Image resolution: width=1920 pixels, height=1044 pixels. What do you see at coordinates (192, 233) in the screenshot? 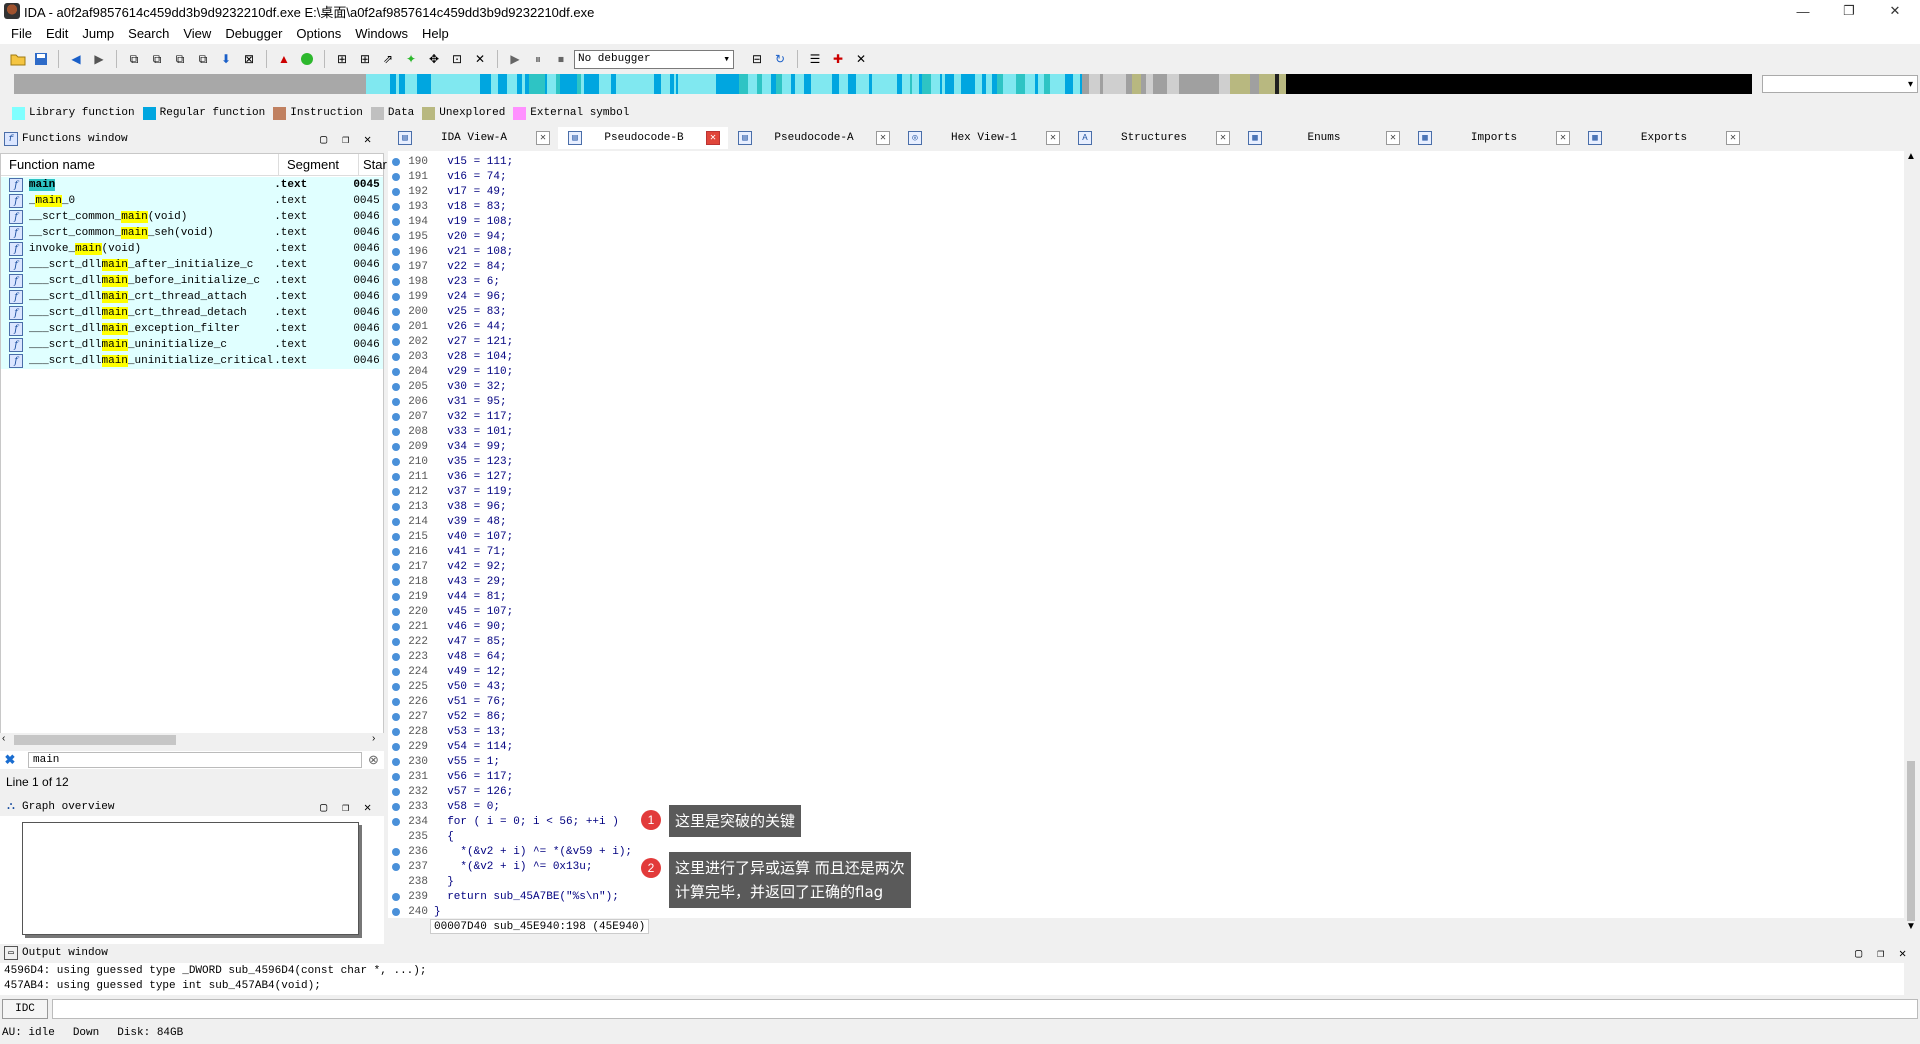
I see `function-row: f __scrt_common_main_seh(void) .text 0046` at bounding box center [192, 233].